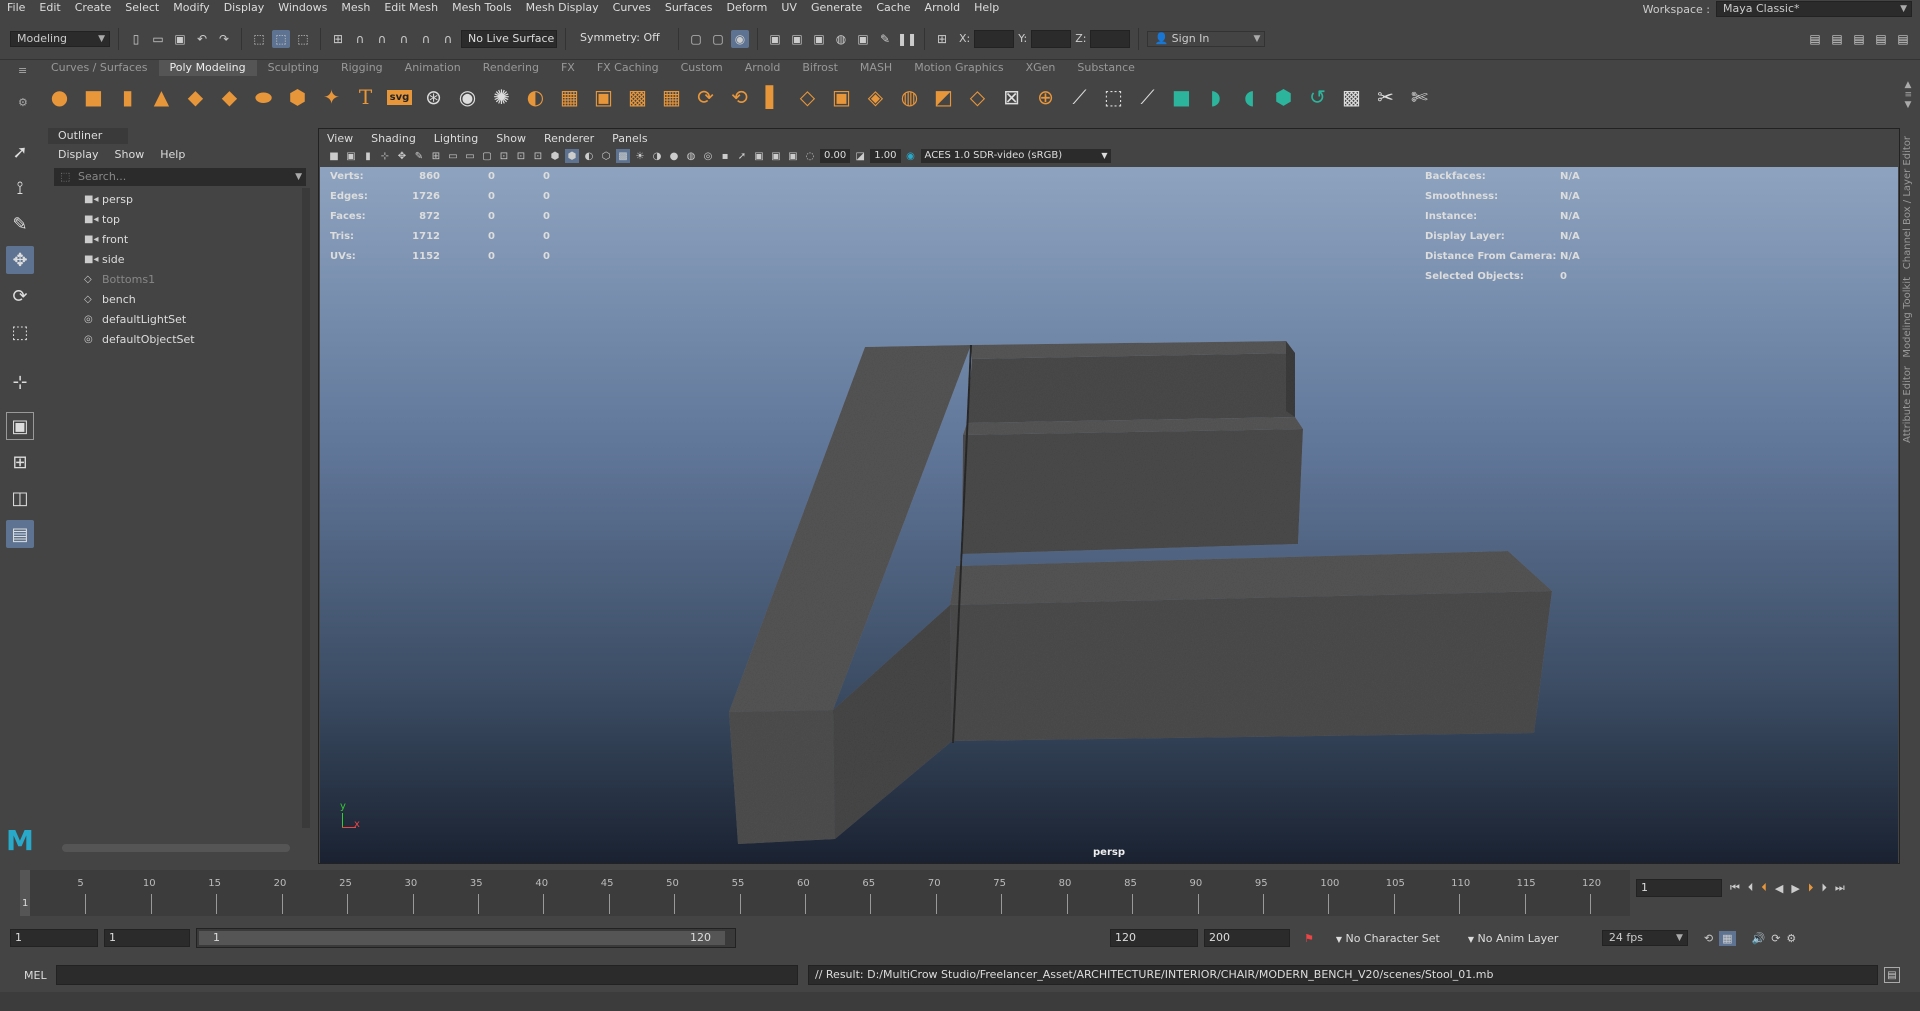  Describe the element at coordinates (393, 138) in the screenshot. I see `viewport-menu-shading: Shading` at that location.